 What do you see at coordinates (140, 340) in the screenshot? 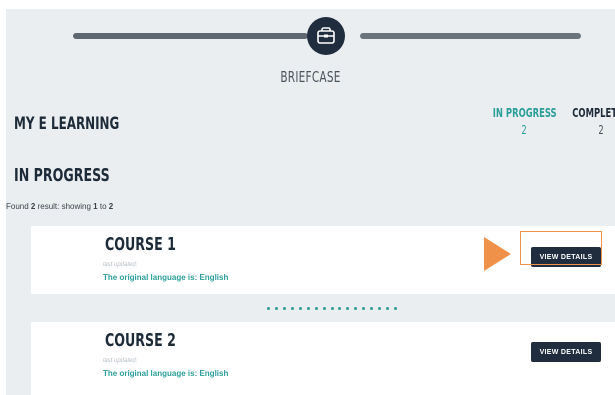
I see `course-title: COURSE 2` at bounding box center [140, 340].